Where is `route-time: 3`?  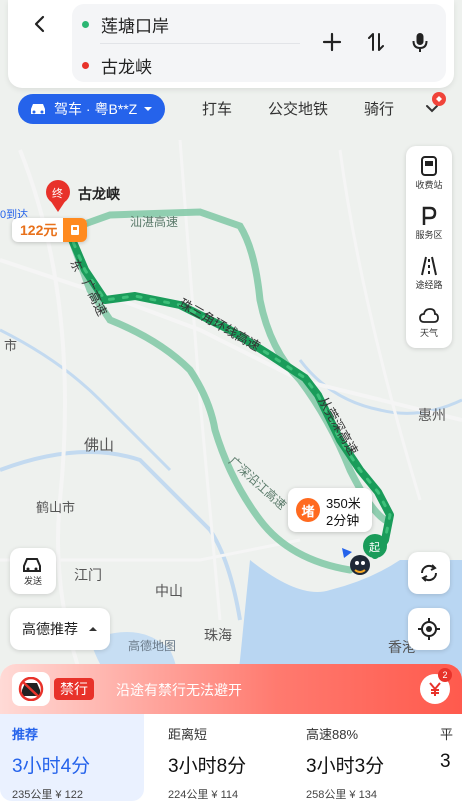
route-time: 3 is located at coordinates (445, 761).